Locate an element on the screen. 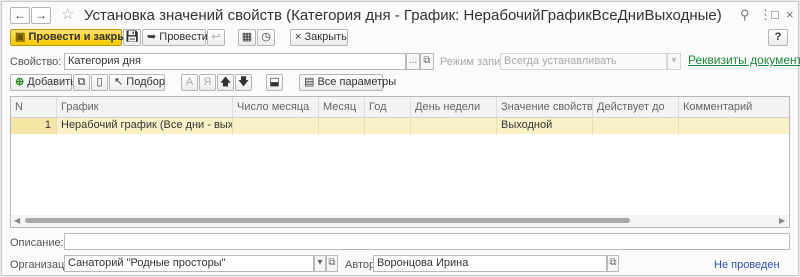 The image size is (800, 277). post-close-icon: ▣ is located at coordinates (20, 37).